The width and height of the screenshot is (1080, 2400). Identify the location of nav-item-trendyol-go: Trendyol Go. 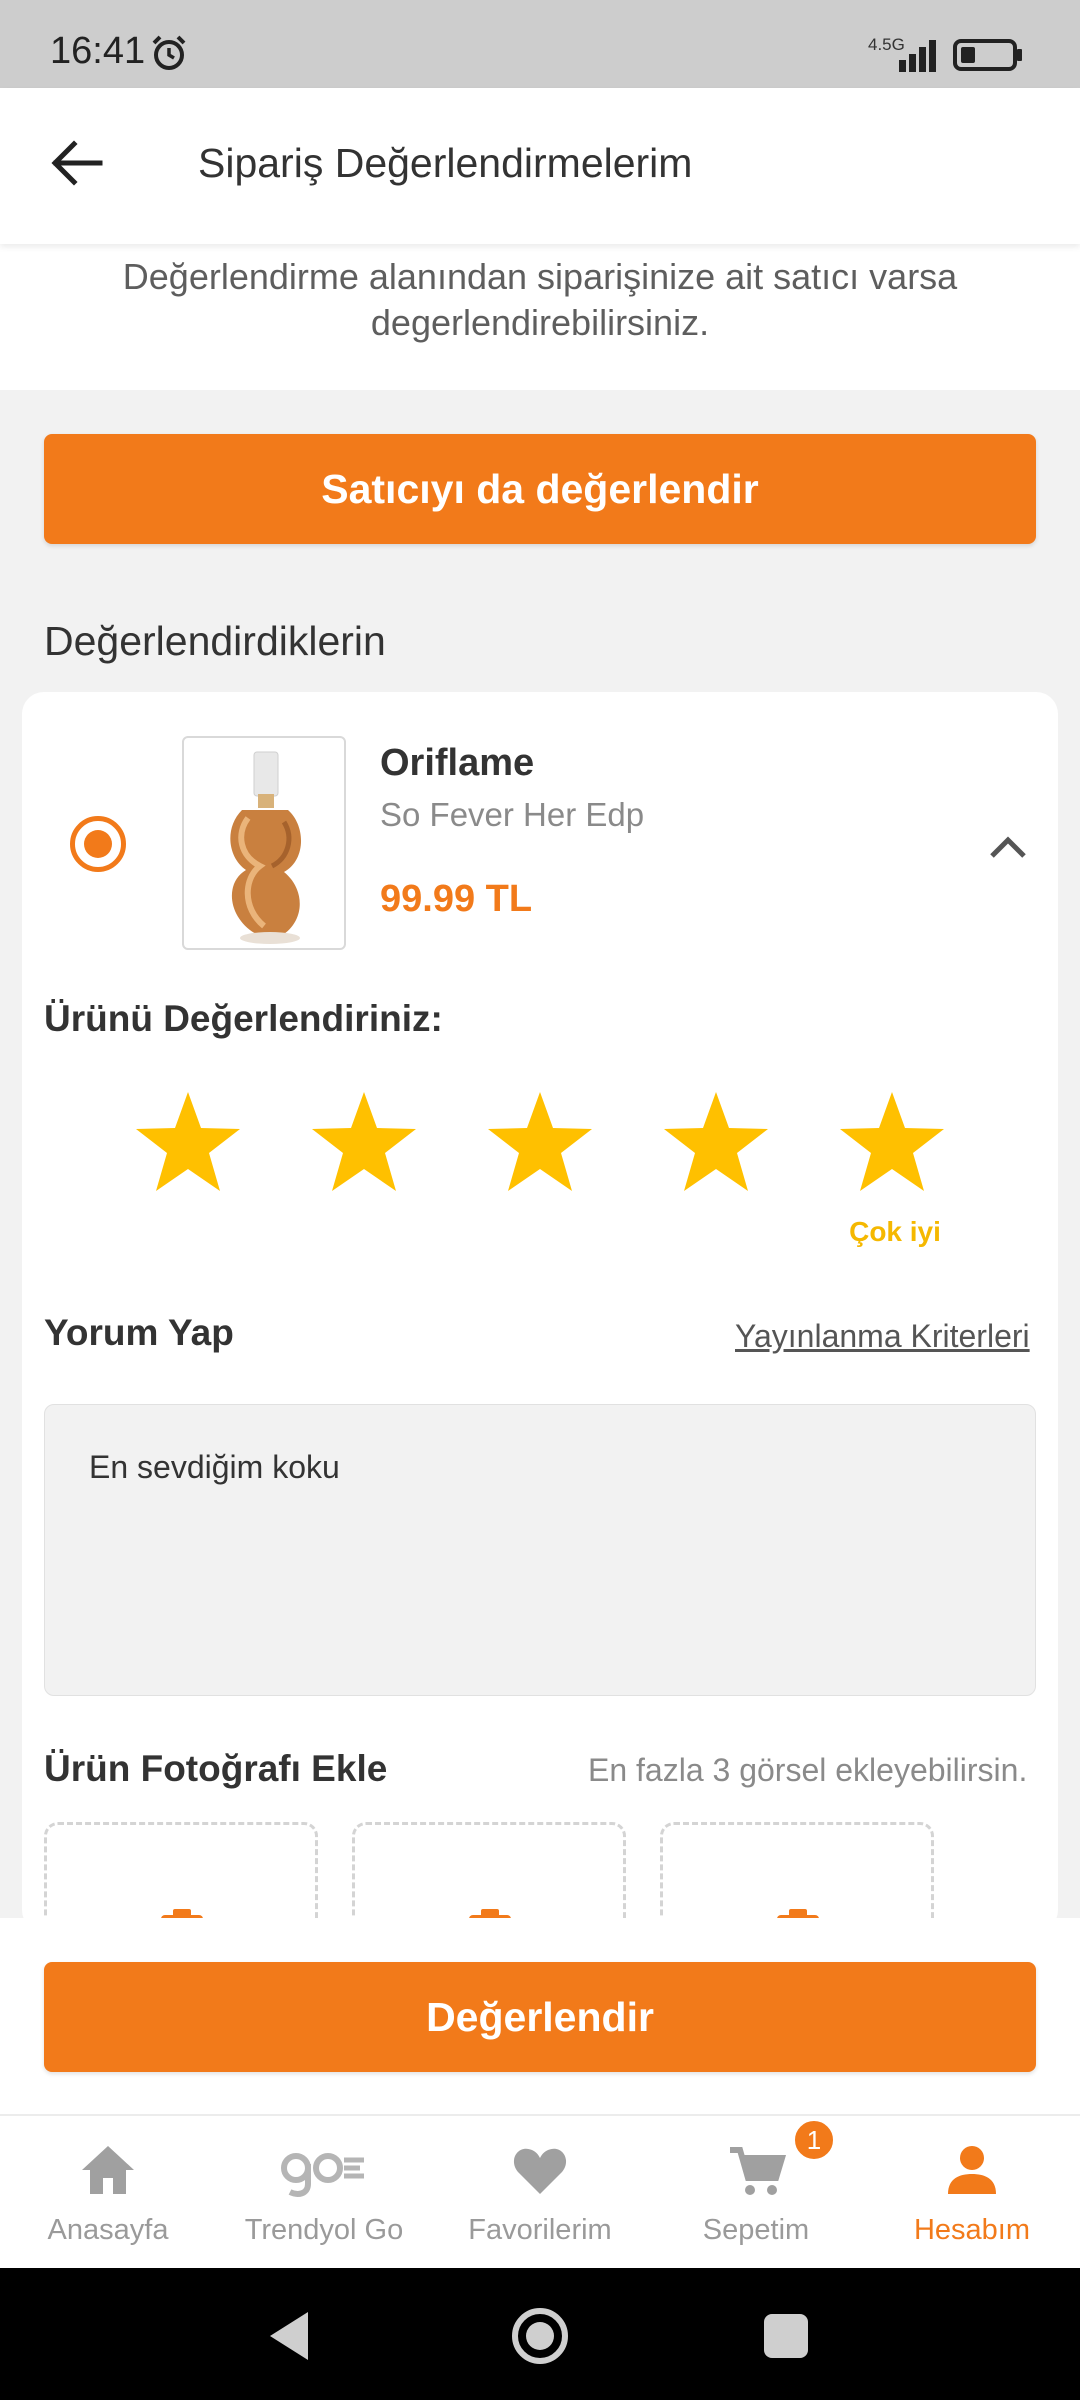
(324, 2193).